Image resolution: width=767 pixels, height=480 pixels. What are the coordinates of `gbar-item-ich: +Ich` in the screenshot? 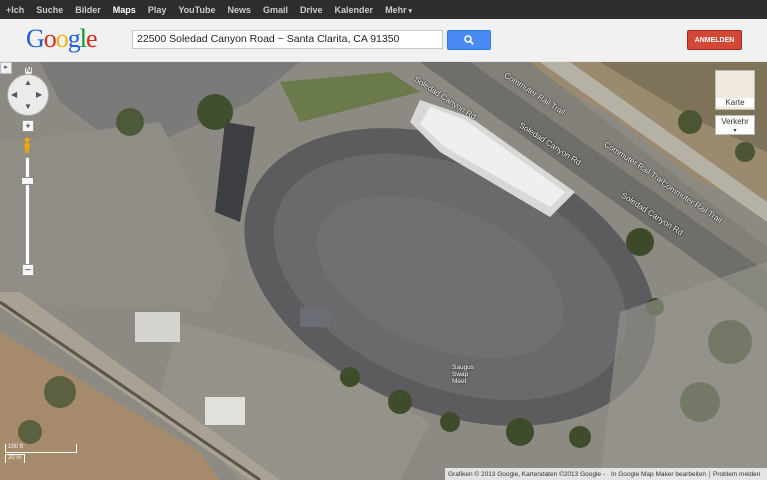 It's located at (15, 10).